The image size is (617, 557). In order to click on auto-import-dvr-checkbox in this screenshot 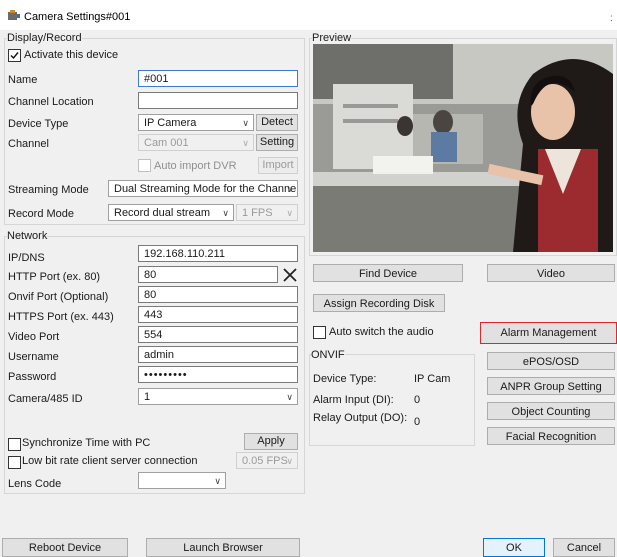, I will do `click(144, 165)`.